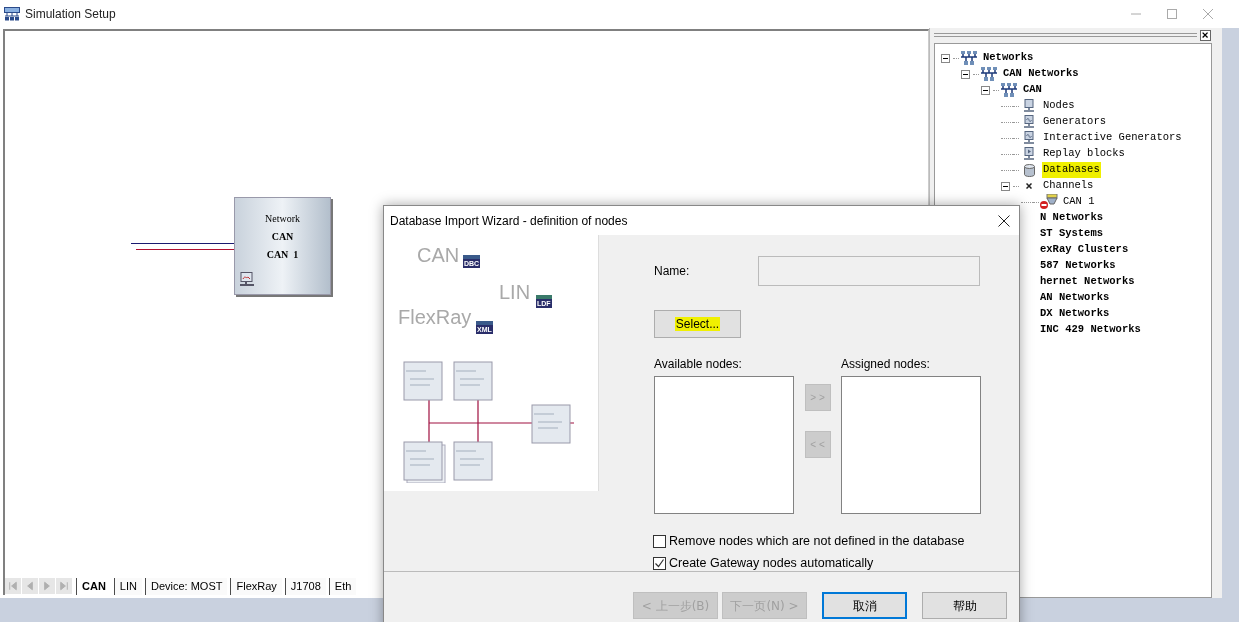  What do you see at coordinates (1029, 154) in the screenshot?
I see `play-computer-icon` at bounding box center [1029, 154].